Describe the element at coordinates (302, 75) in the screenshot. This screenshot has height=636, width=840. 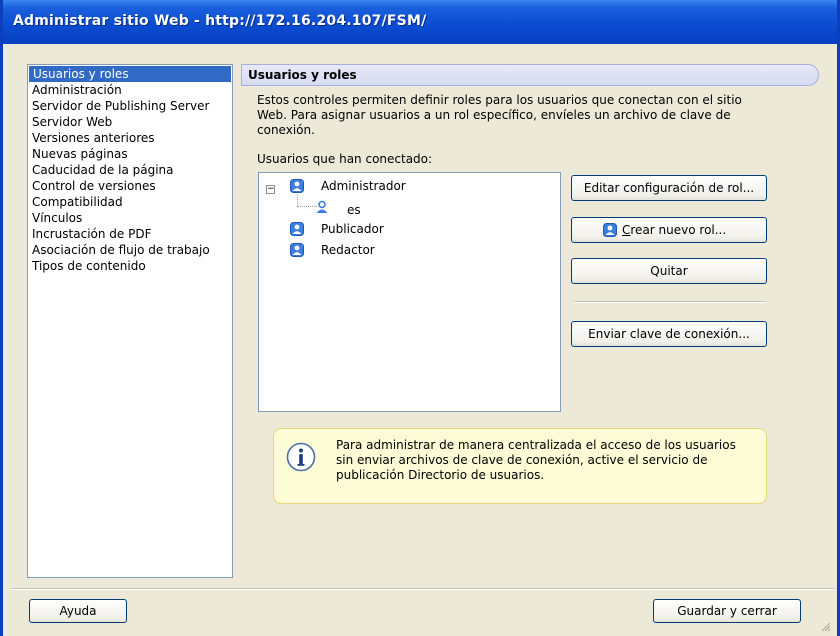
I see `section-title: Usuarios y roles` at that location.